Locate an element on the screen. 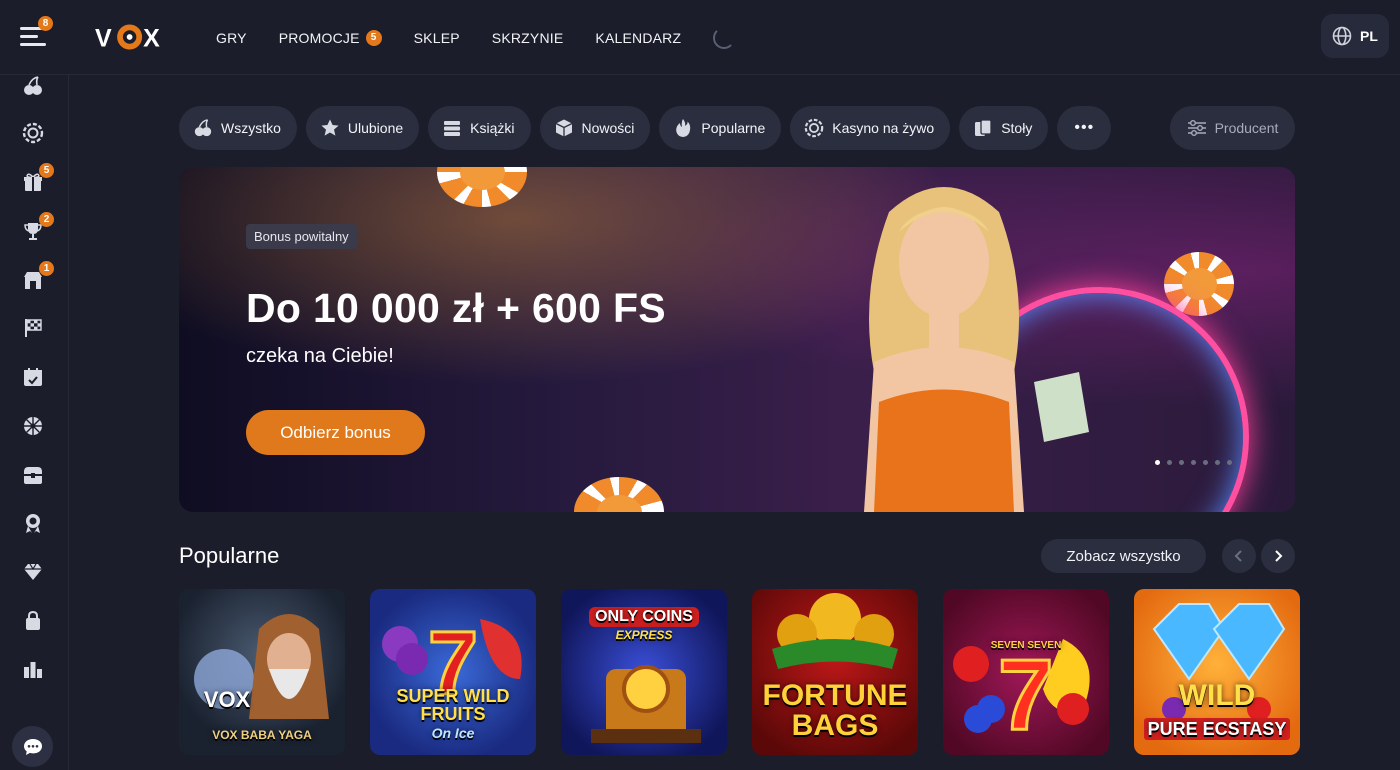 Image resolution: width=1400 pixels, height=770 pixels. game-tile: ONLY COINS EXPRESS is located at coordinates (644, 672).